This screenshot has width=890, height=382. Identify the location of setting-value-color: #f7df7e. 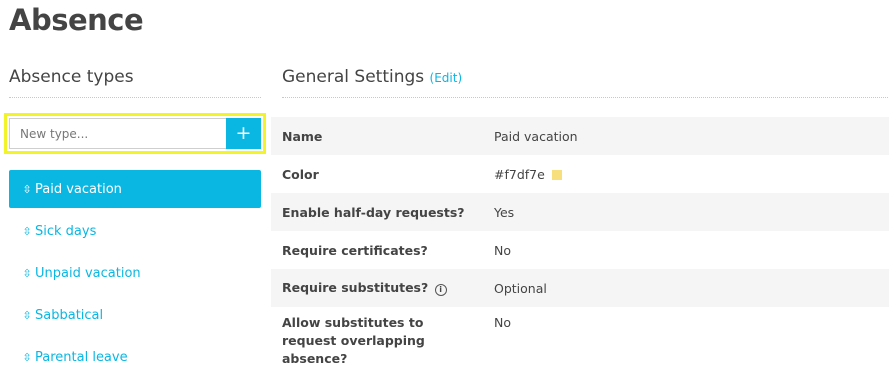
(686, 174).